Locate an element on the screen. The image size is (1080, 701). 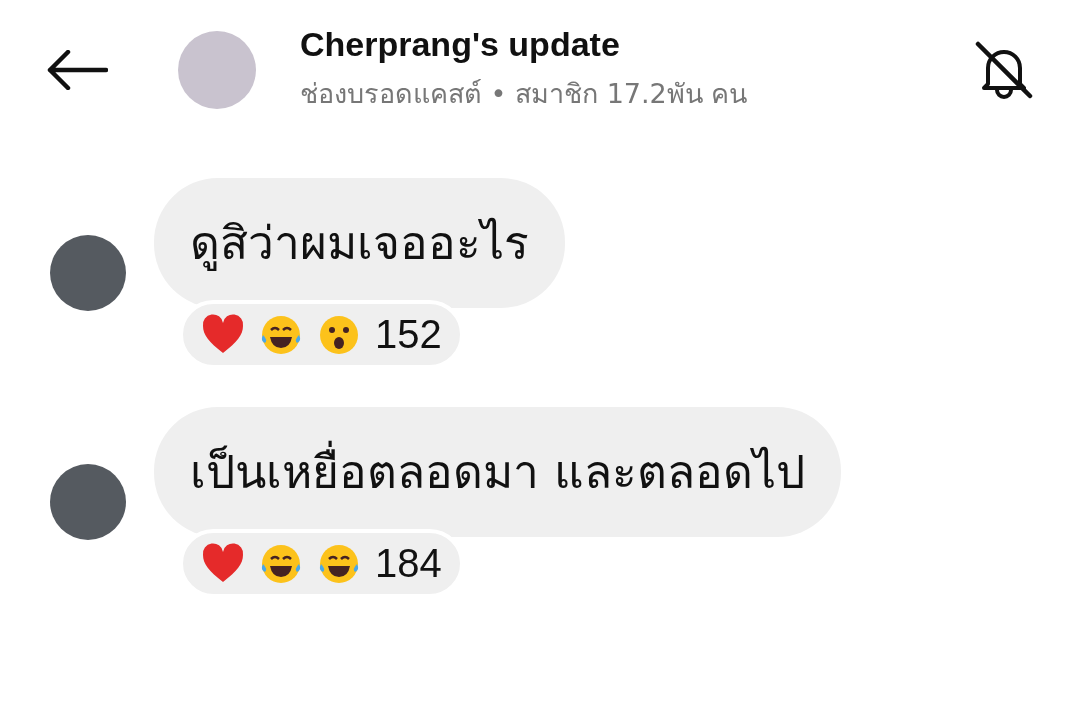
message-bubble: เป็นเหยื่อตลอดมา และตลอดไป is located at coordinates (497, 472).